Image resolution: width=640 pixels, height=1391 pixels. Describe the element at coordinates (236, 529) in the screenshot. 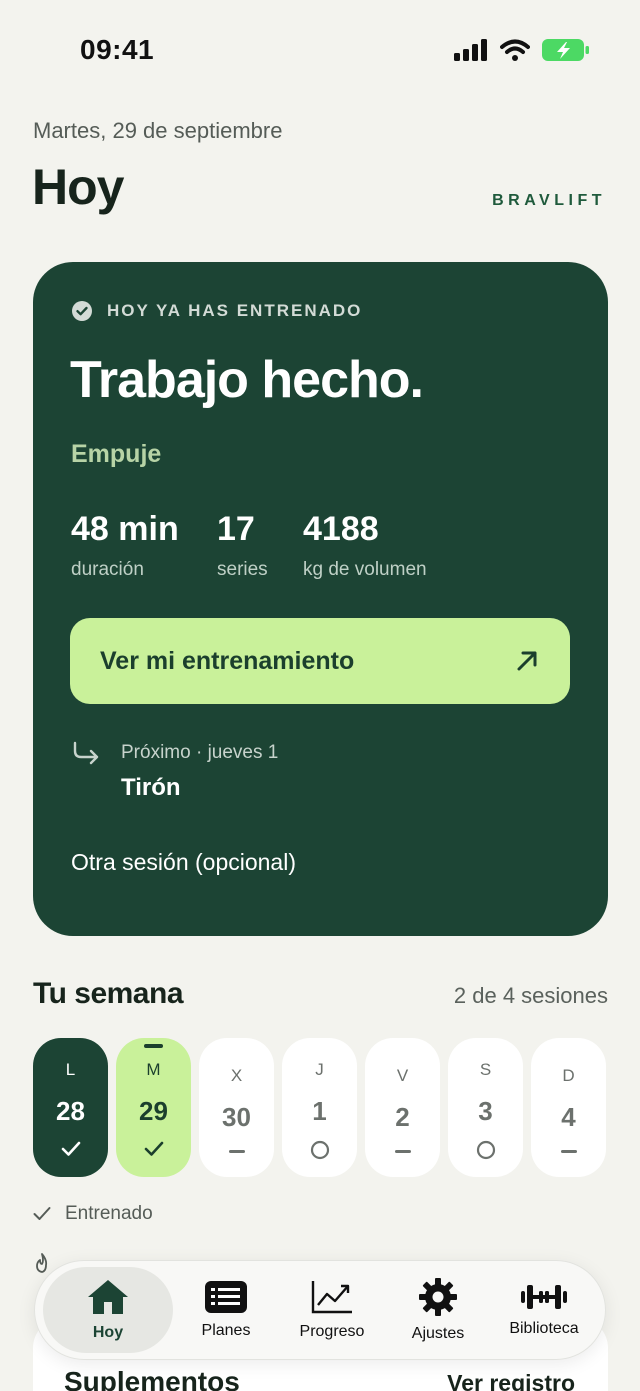

I see `stat-value: 17` at that location.